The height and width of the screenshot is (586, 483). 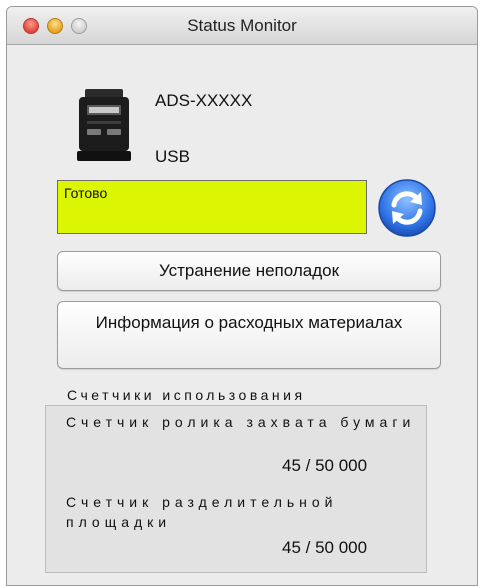 What do you see at coordinates (202, 512) in the screenshot?
I see `separation-pad-counter-label: Счетчик разделительной площадки` at bounding box center [202, 512].